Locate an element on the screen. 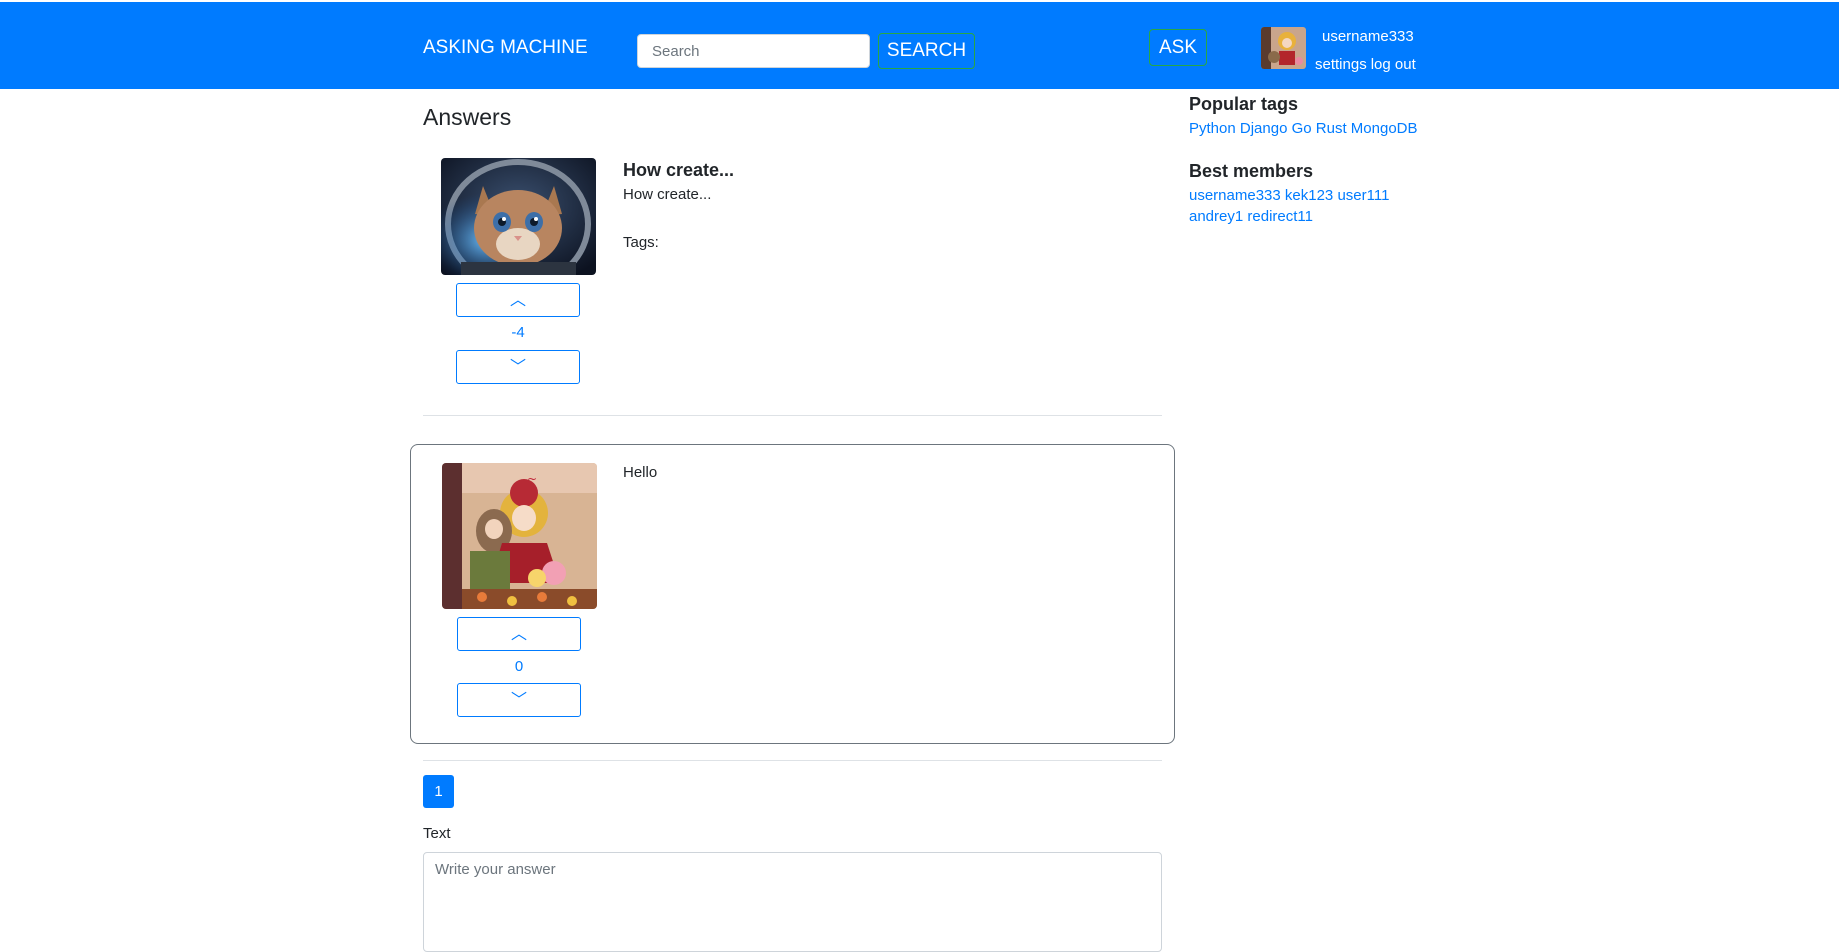 This screenshot has width=1839, height=952. answer-card: ~ ︿ 0 ﹀ Hello is located at coordinates (792, 594).